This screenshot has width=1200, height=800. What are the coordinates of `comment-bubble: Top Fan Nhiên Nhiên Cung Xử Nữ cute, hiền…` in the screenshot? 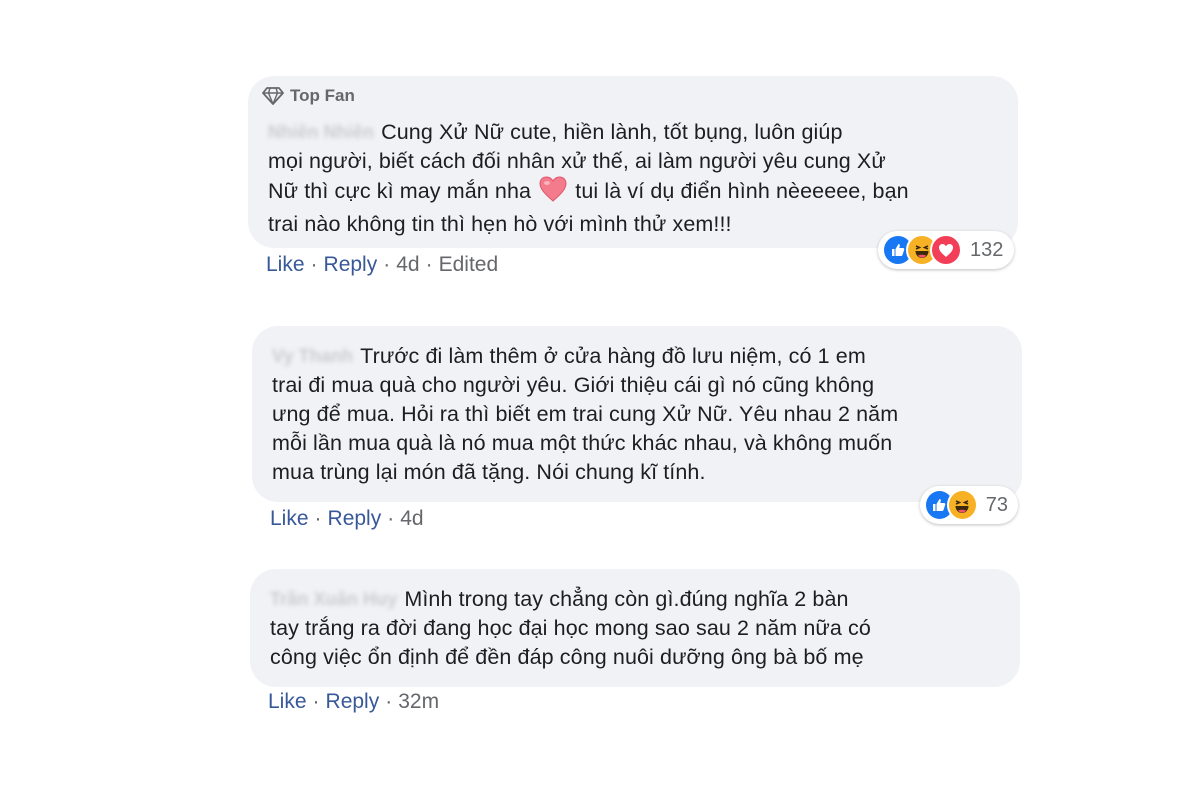 It's located at (633, 162).